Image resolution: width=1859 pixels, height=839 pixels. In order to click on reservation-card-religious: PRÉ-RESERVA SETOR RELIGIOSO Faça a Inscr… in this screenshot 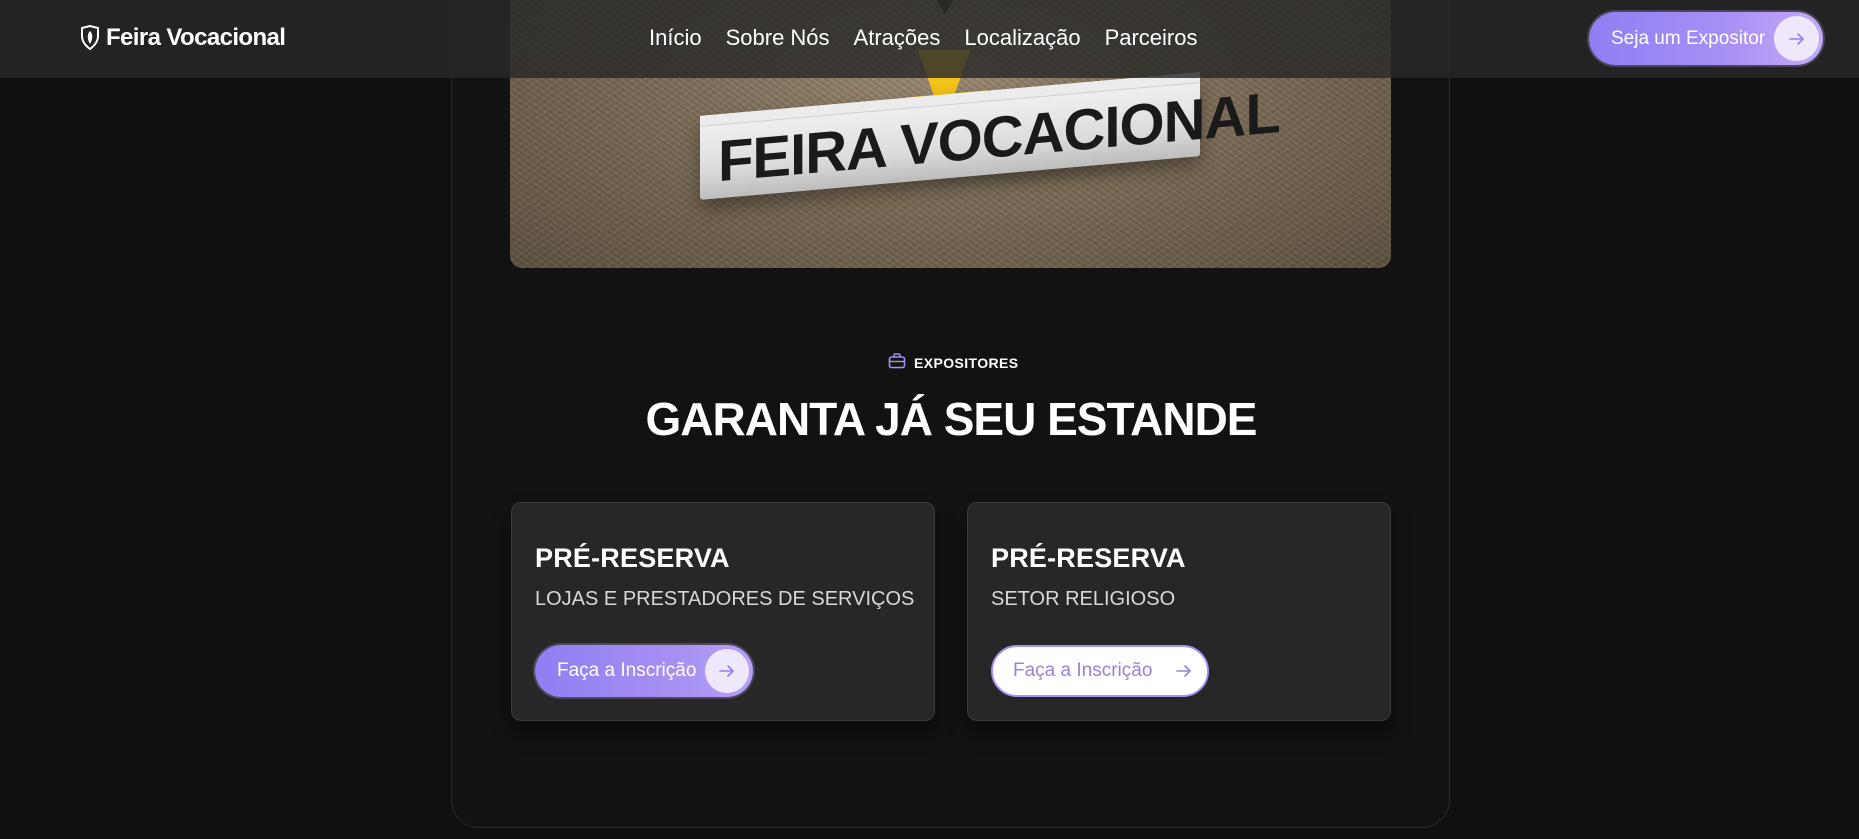, I will do `click(1179, 611)`.